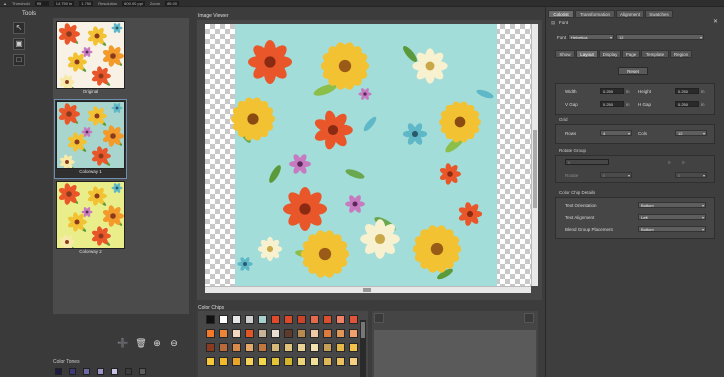 This screenshot has width=724, height=377. Describe the element at coordinates (379, 318) in the screenshot. I see `chip-preview-left` at that location.